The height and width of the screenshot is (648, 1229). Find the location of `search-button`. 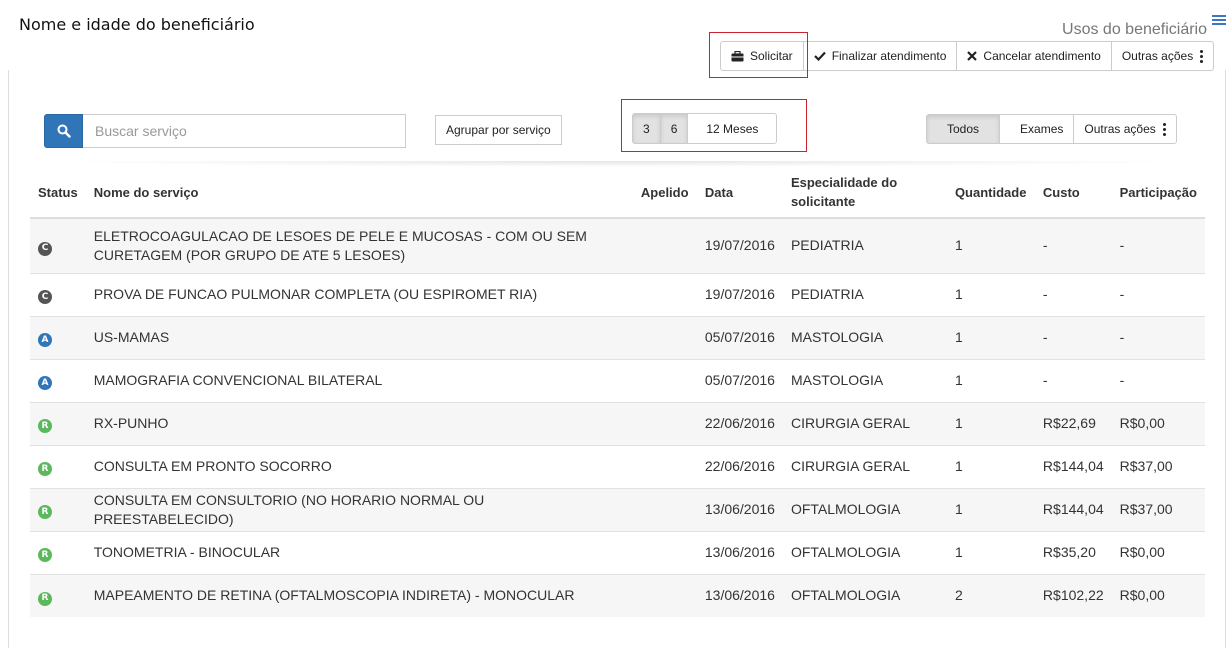

search-button is located at coordinates (63, 131).